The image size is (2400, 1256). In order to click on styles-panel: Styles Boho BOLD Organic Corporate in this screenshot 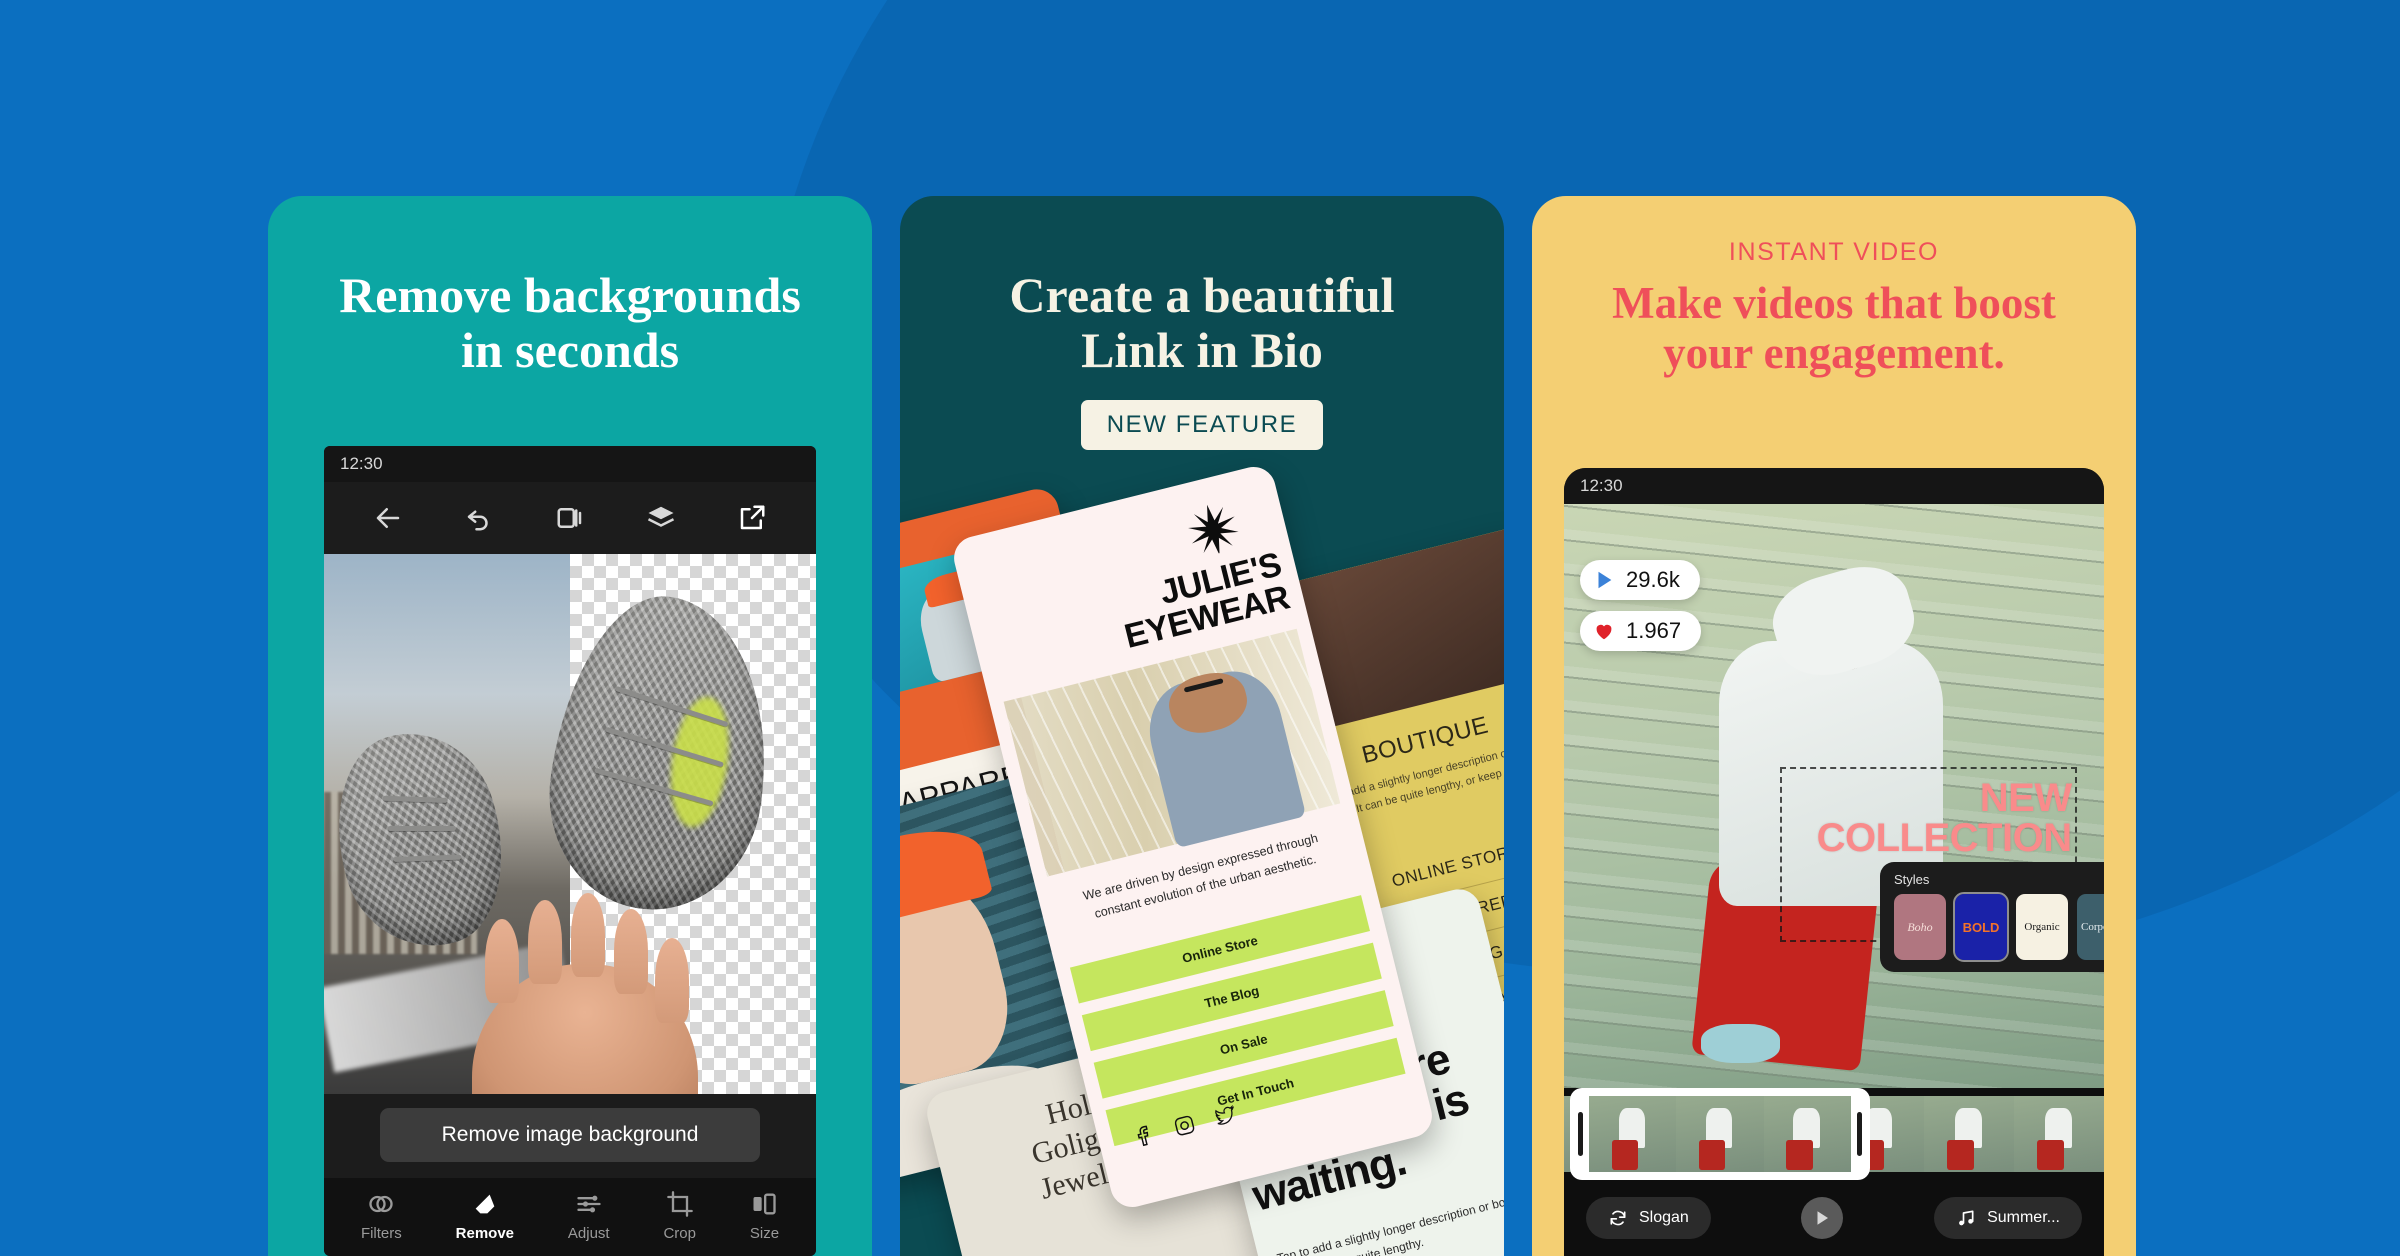, I will do `click(1992, 917)`.